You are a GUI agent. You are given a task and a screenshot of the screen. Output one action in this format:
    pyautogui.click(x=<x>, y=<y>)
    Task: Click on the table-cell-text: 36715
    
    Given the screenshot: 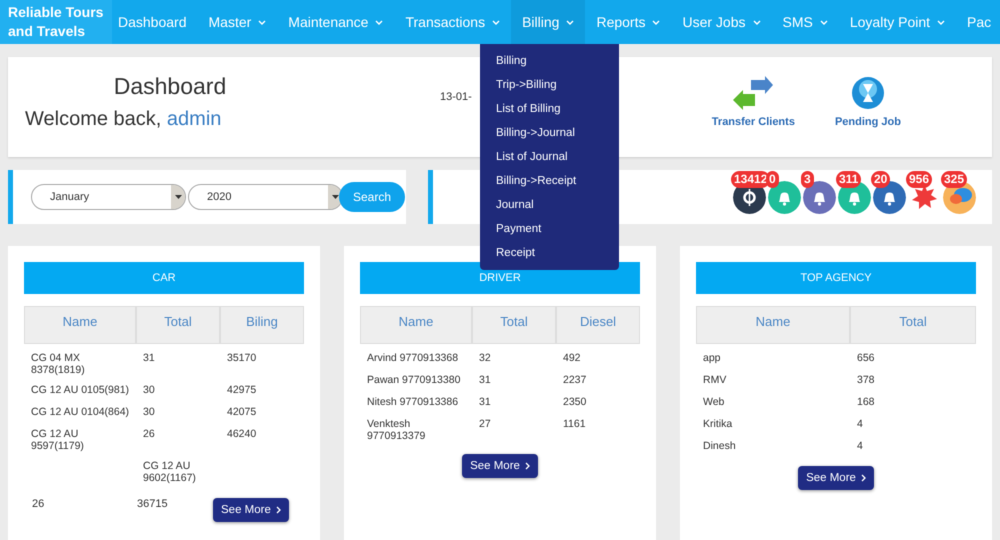 What is the action you would take?
    pyautogui.click(x=153, y=504)
    